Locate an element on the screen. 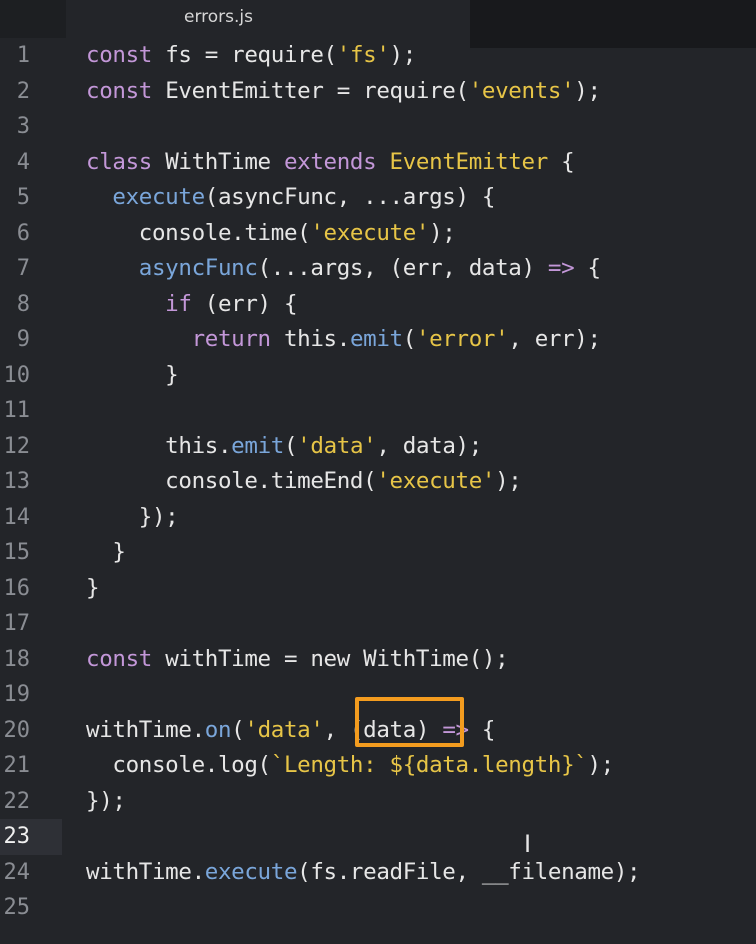 The width and height of the screenshot is (756, 944). code-token: , data); is located at coordinates (429, 445).